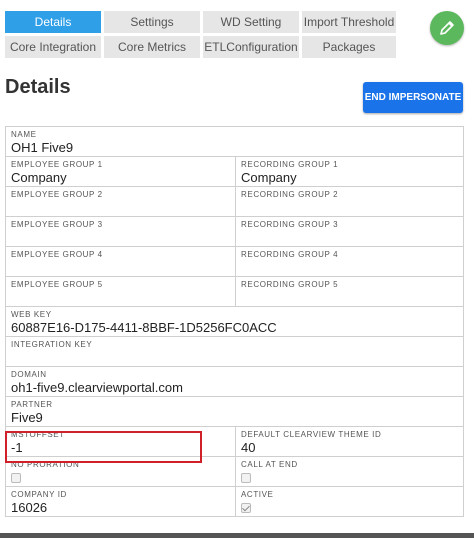 This screenshot has height=538, width=474. I want to click on default-theme-id-field: DEFAULT CLEARVIEW THEME ID 40, so click(349, 441).